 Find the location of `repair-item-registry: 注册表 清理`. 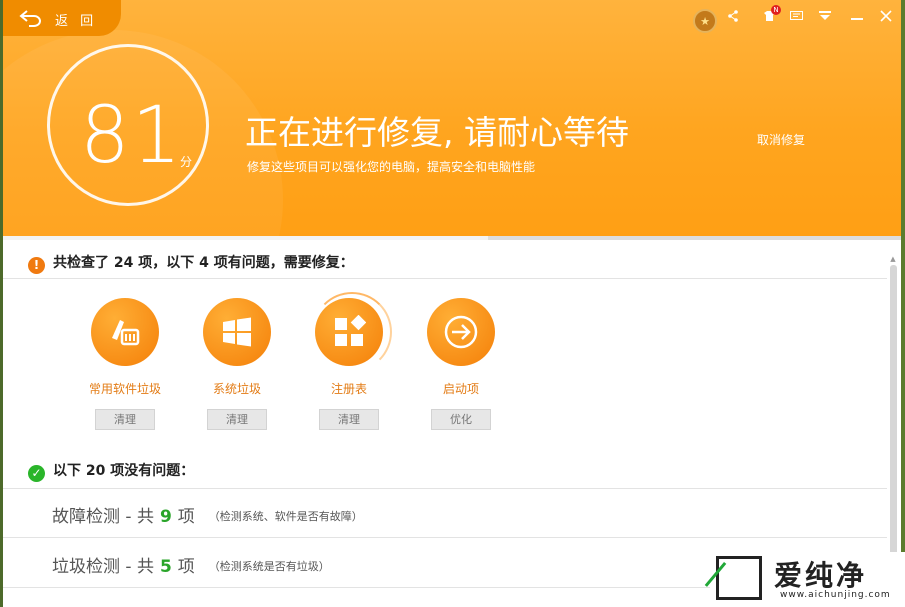

repair-item-registry: 注册表 清理 is located at coordinates (349, 364).